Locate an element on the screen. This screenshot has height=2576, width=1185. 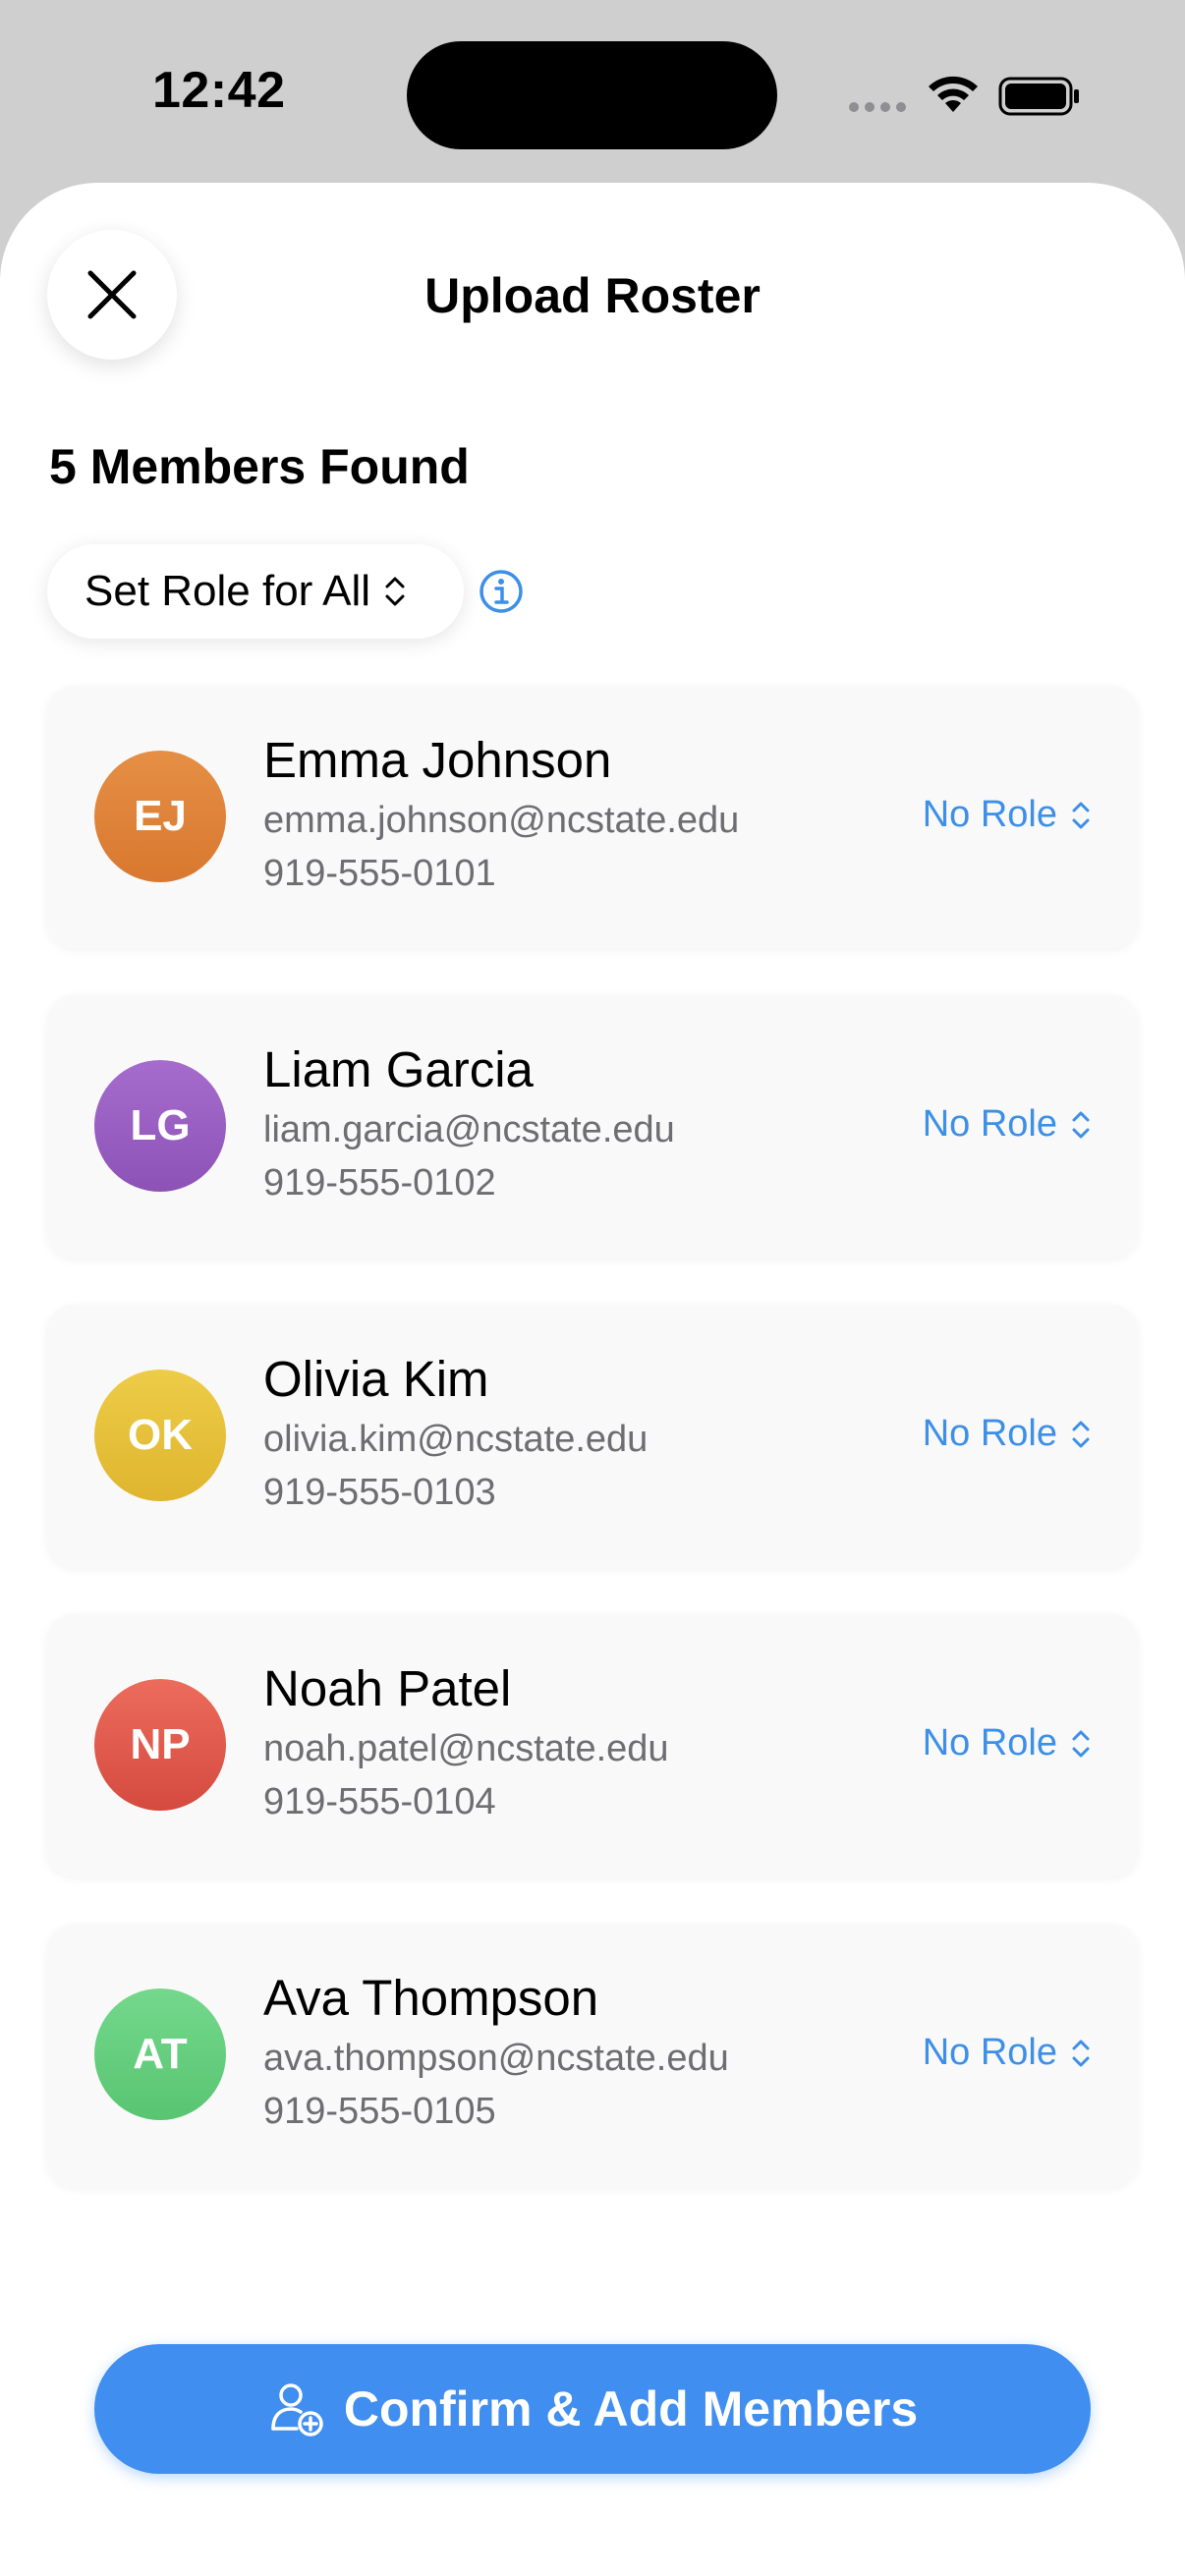
member-email: noah.patel@ncstate.edu is located at coordinates (466, 1748).